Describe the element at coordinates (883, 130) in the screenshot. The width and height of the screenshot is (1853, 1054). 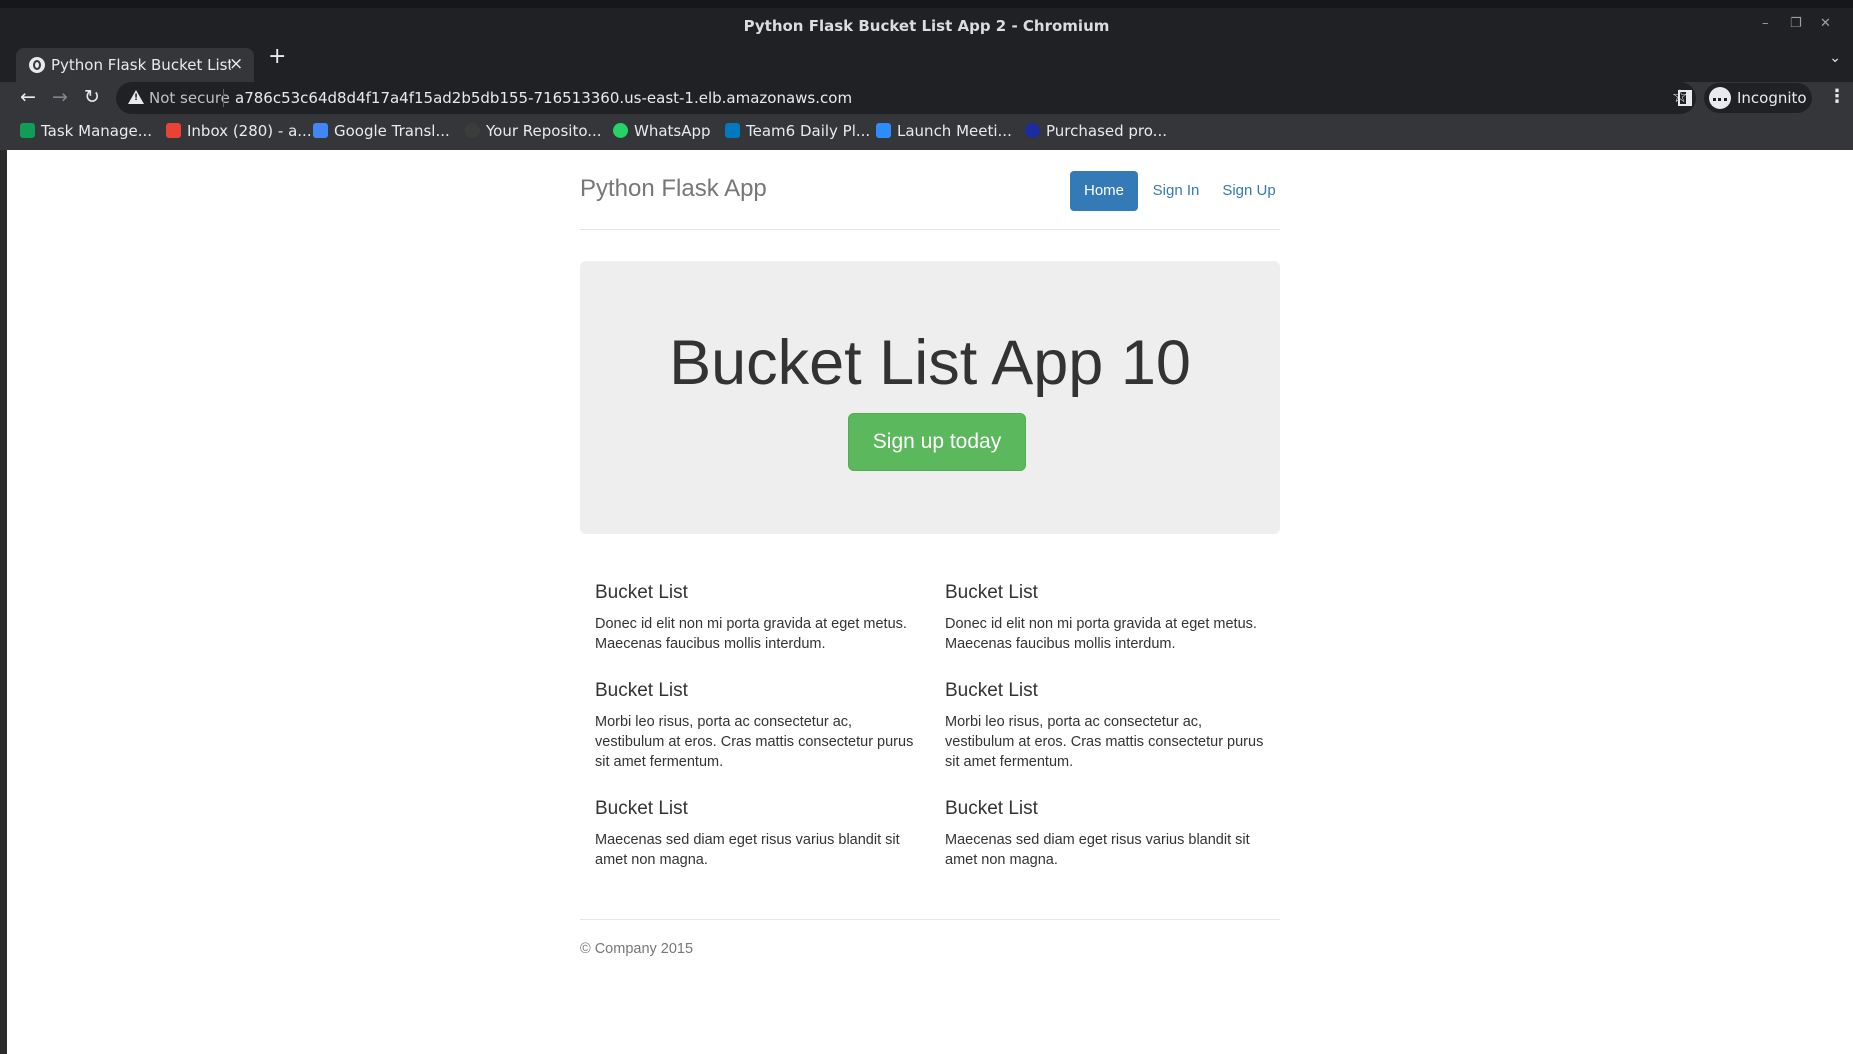
I see `zoom-icon` at that location.